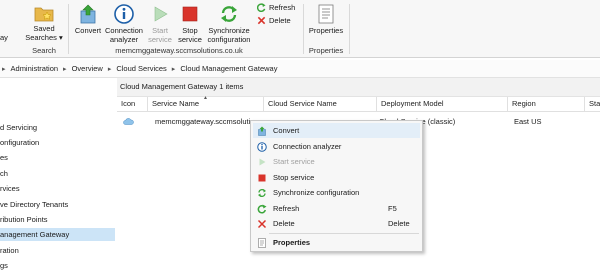 The width and height of the screenshot is (600, 280). Describe the element at coordinates (282, 7) in the screenshot. I see `refresh-label: Refresh` at that location.